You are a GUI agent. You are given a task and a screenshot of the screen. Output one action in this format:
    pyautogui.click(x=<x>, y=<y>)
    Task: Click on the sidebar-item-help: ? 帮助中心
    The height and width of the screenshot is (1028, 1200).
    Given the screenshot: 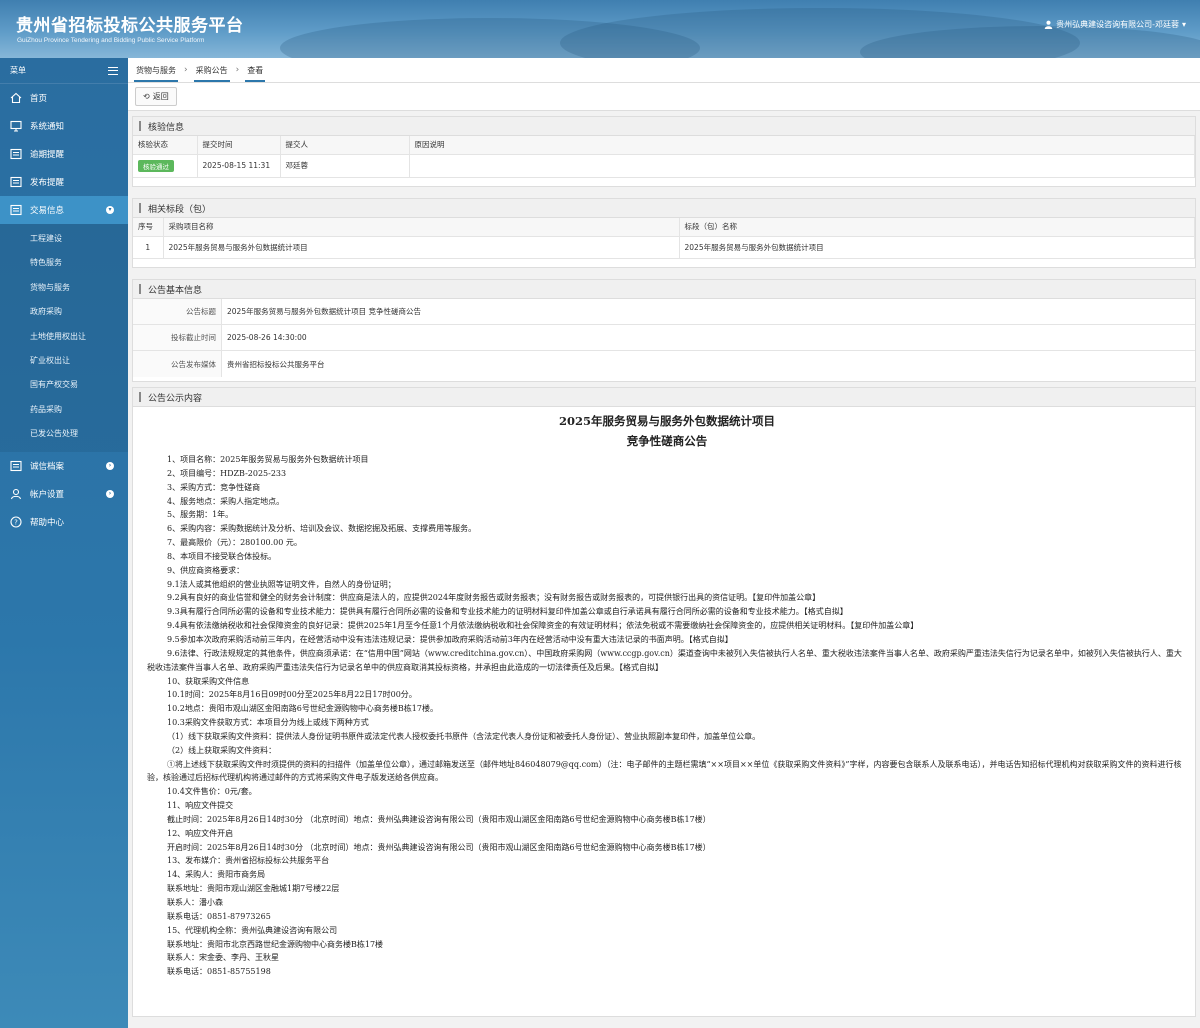 What is the action you would take?
    pyautogui.click(x=64, y=522)
    